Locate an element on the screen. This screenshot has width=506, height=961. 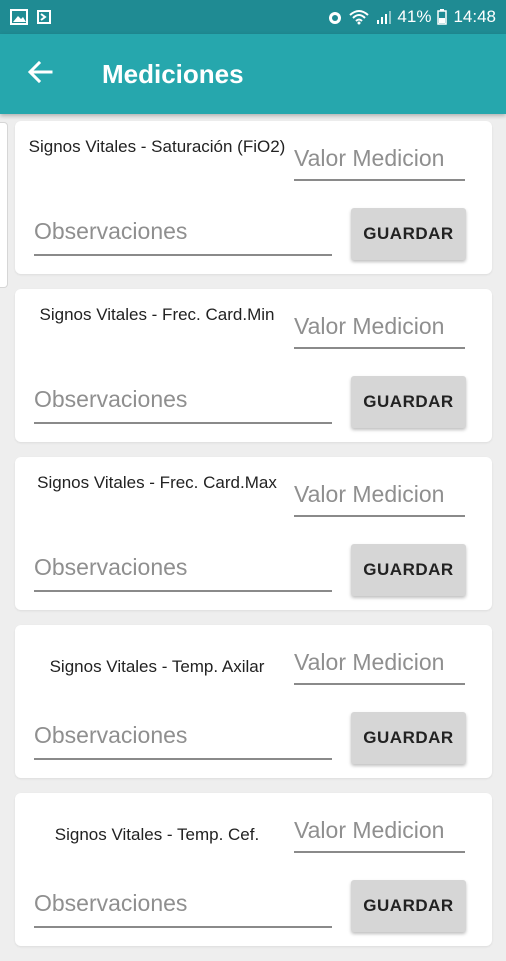
battery-icon is located at coordinates (442, 17).